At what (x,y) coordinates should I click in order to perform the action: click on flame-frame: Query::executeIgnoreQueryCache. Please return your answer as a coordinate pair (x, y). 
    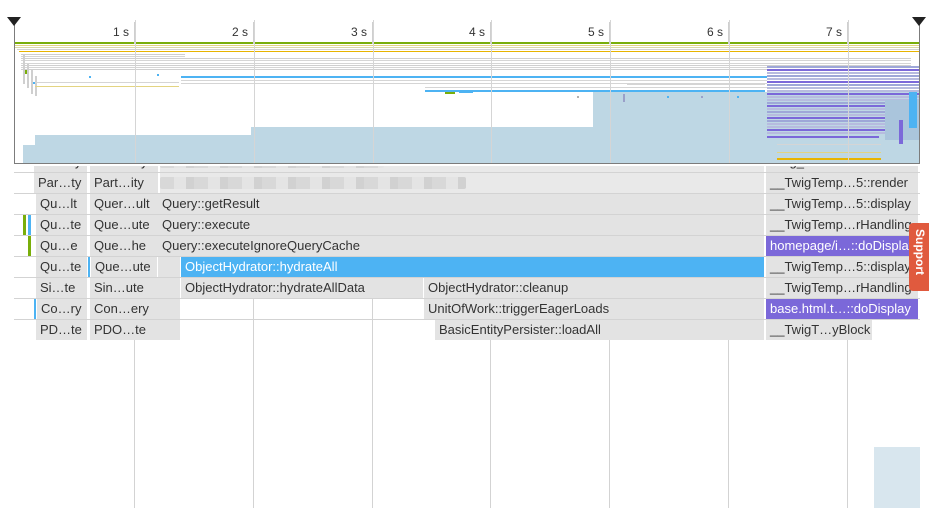
    Looking at the image, I should click on (461, 246).